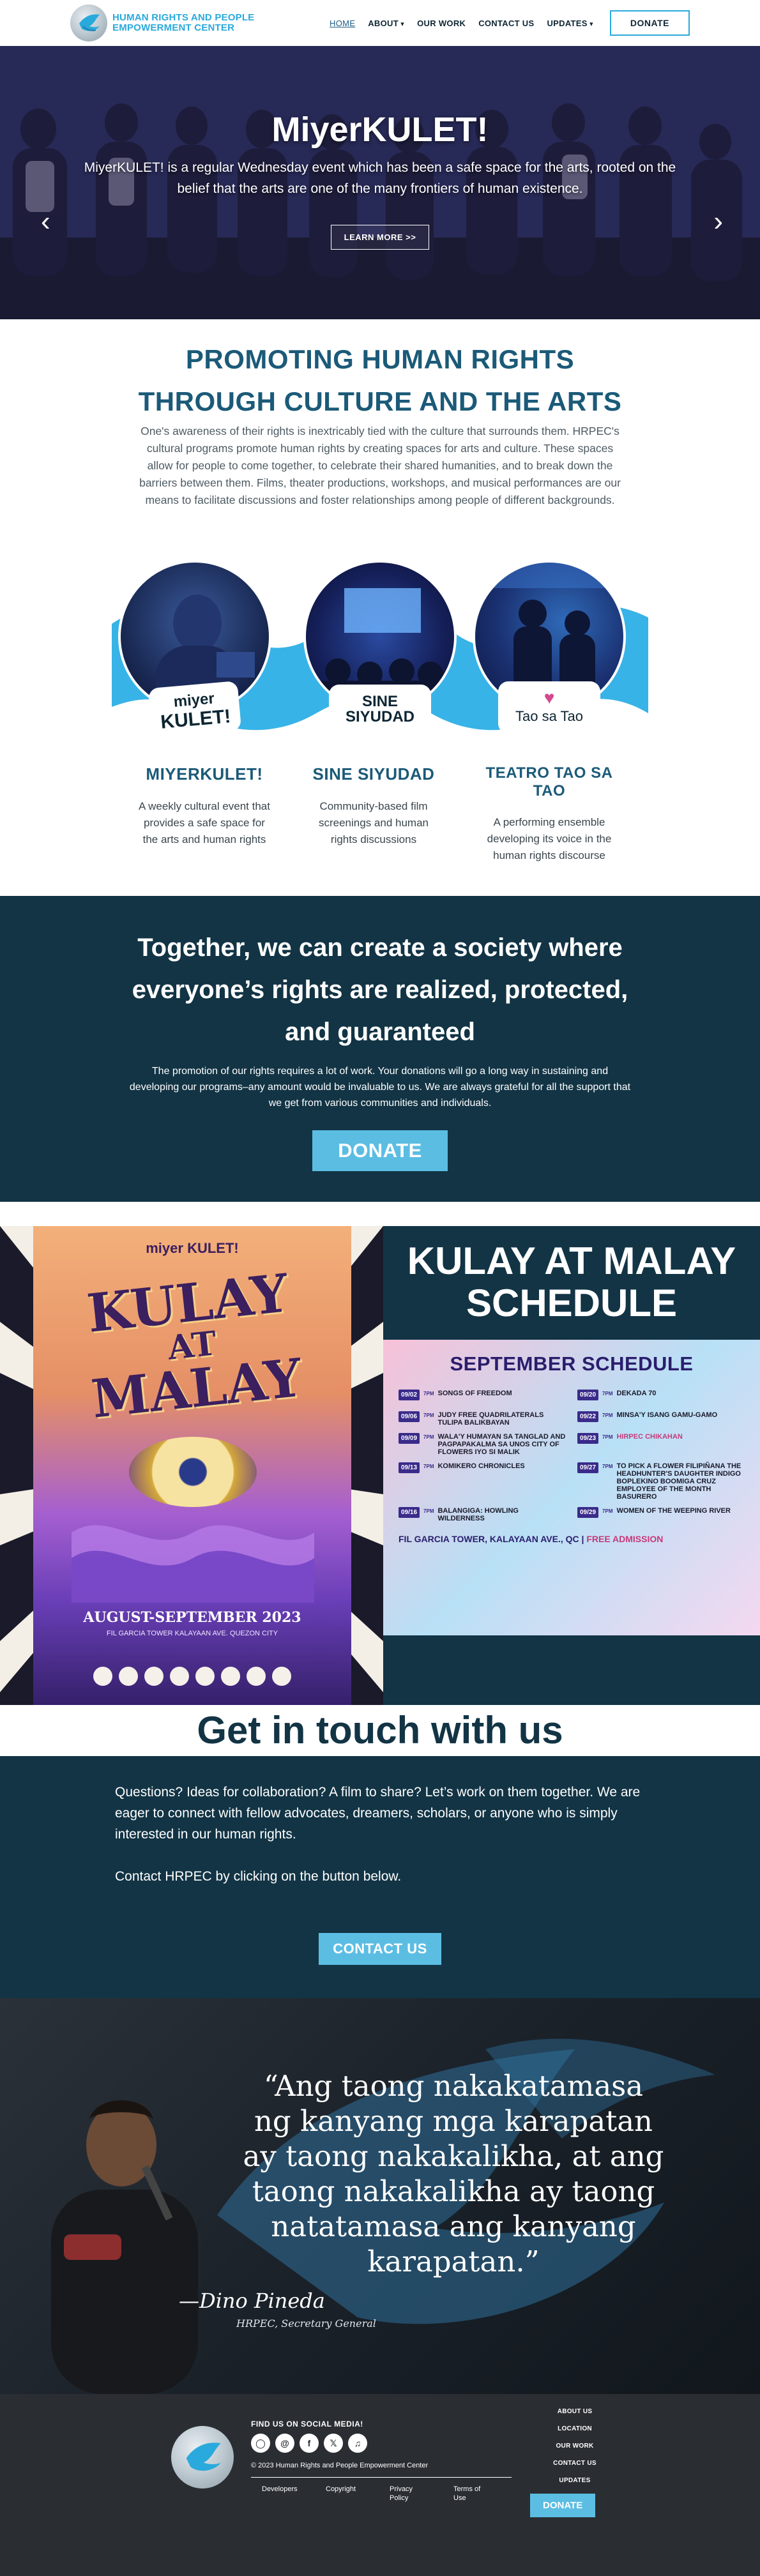 The image size is (760, 2576). I want to click on nav-home: HOME, so click(342, 23).